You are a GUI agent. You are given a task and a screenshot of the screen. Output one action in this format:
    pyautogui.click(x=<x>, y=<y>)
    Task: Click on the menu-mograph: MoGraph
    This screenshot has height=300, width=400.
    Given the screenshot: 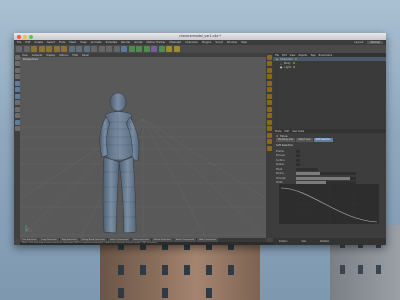 What is the action you would take?
    pyautogui.click(x=175, y=42)
    